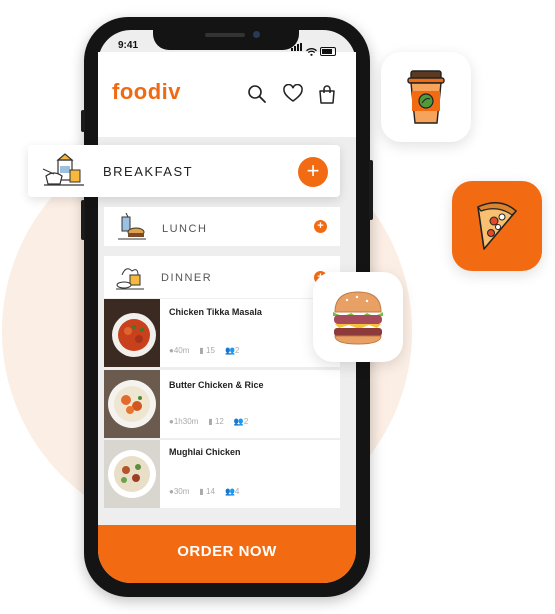  I want to click on dinner-label: DINNER, so click(187, 278).